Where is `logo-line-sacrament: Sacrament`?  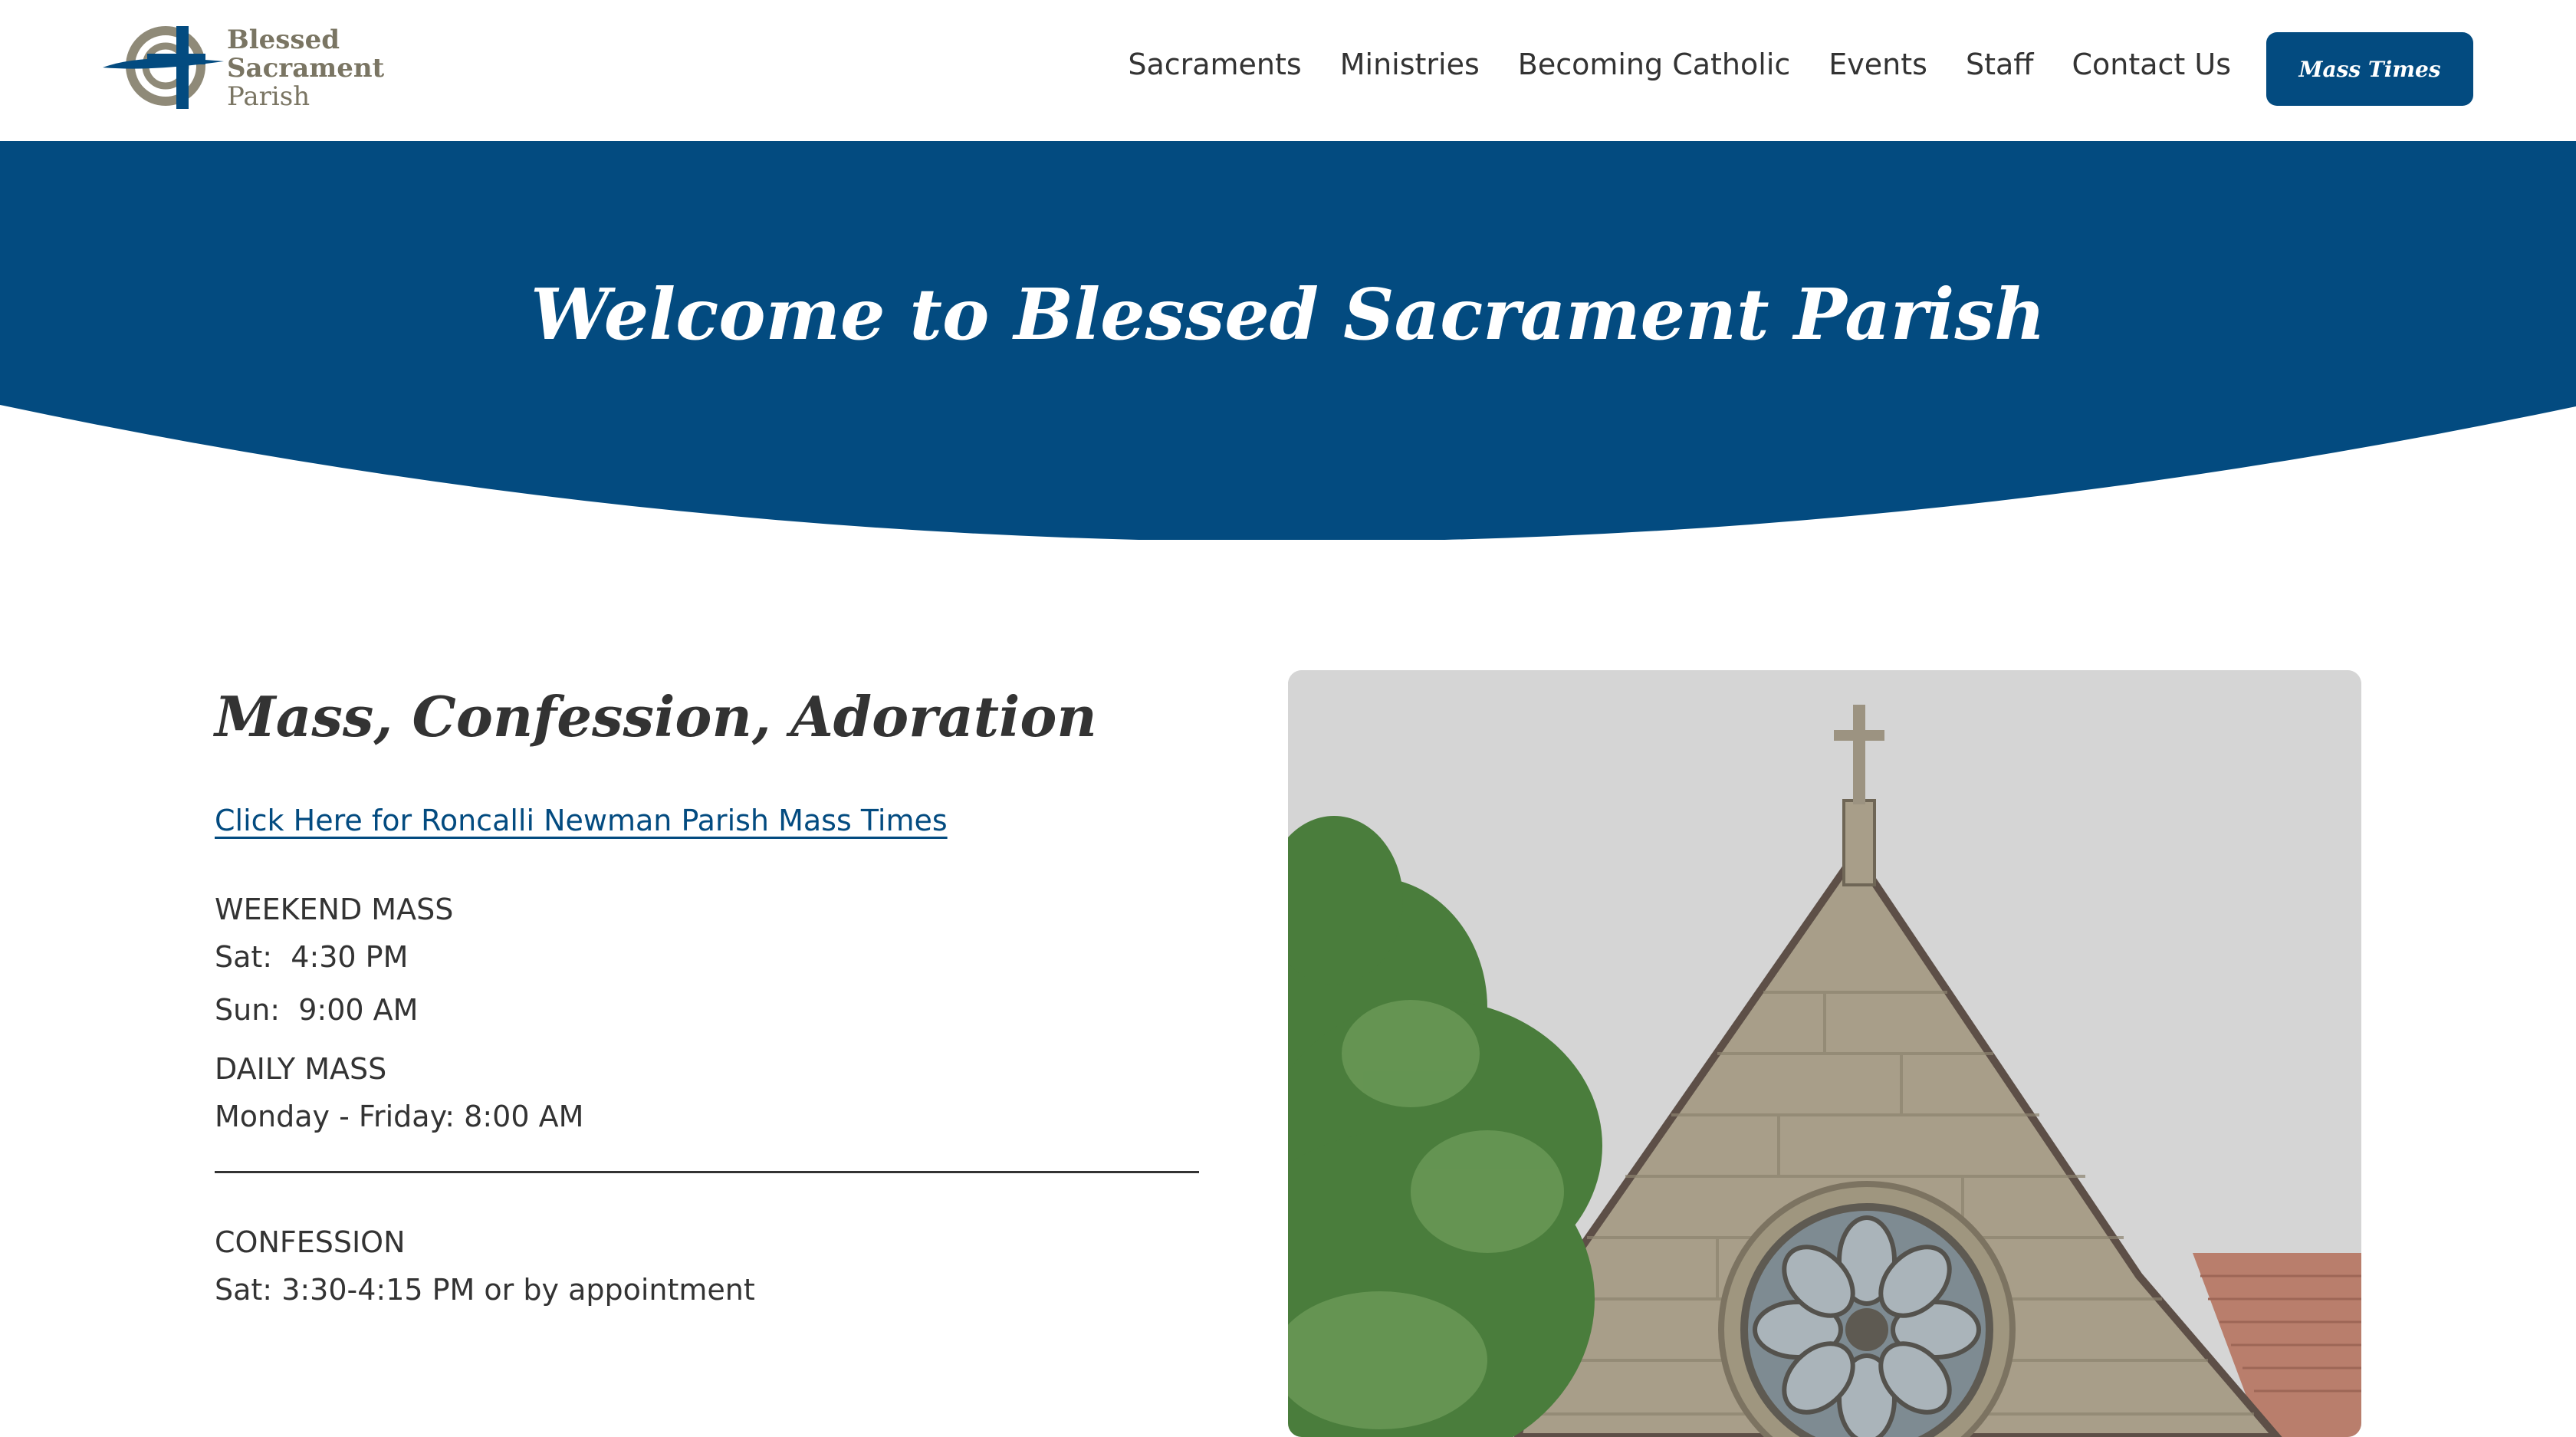
logo-line-sacrament: Sacrament is located at coordinates (306, 68).